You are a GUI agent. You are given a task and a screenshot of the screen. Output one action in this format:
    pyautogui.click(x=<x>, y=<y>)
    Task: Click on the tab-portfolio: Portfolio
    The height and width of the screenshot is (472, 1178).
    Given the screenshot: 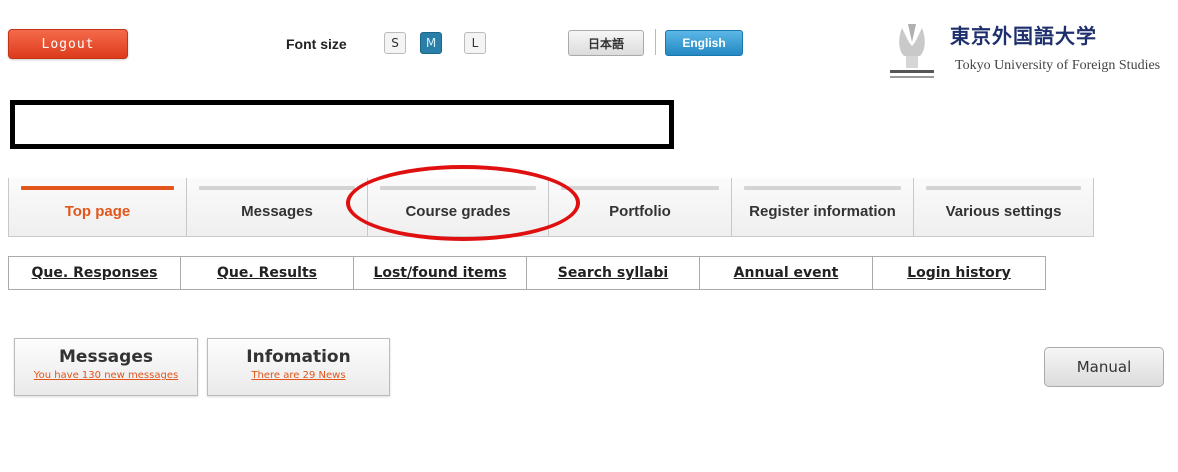 What is the action you would take?
    pyautogui.click(x=640, y=207)
    